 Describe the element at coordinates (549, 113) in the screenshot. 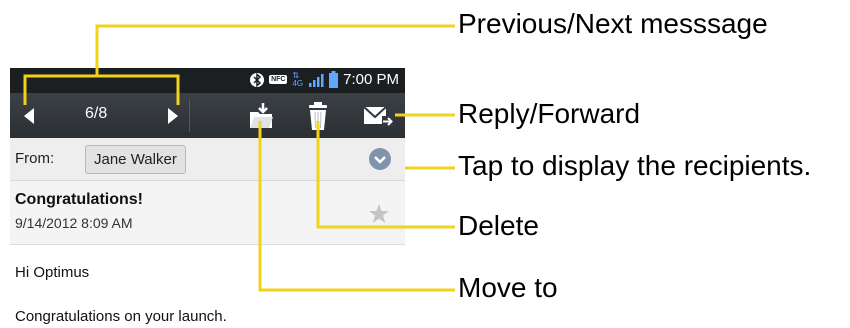

I see `callout-reply-forward: Reply/Forward` at that location.